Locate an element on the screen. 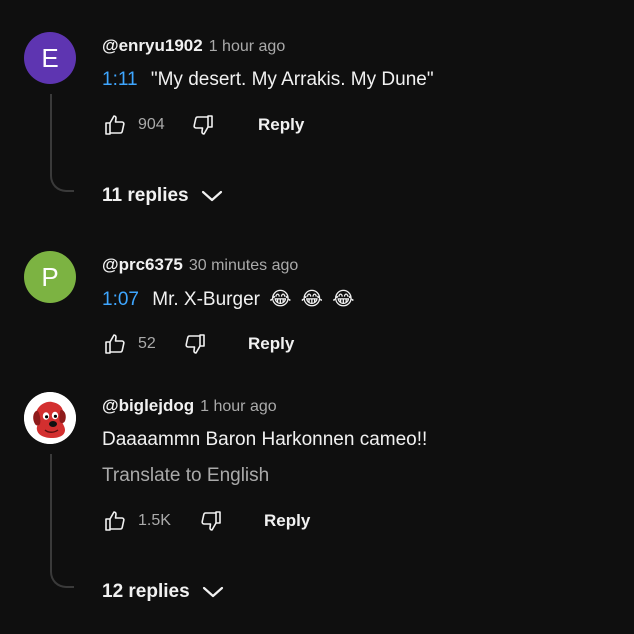  avatar is located at coordinates (50, 418).